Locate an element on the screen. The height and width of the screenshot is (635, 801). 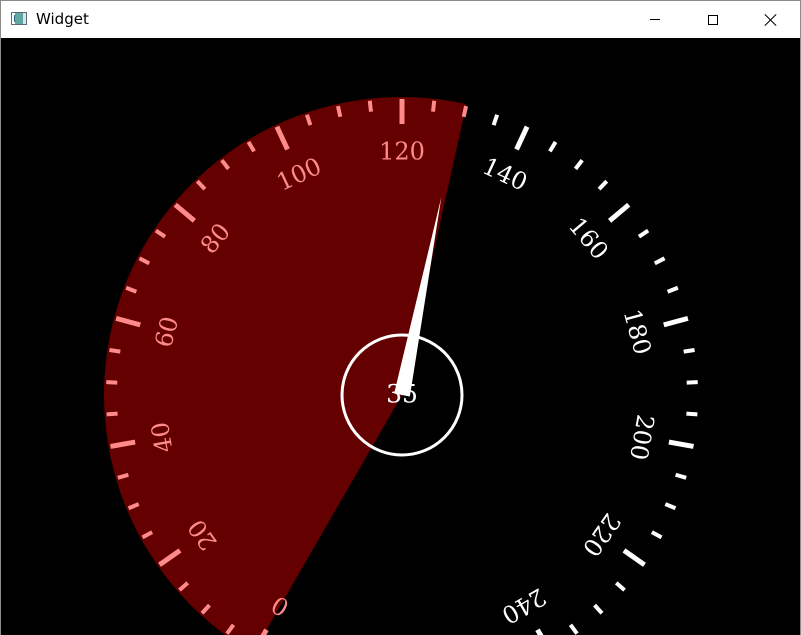
close-button is located at coordinates (771, 19).